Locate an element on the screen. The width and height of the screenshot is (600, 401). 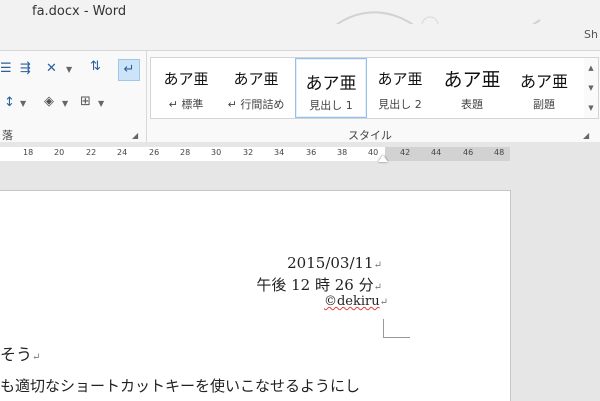
ruler-tick: 22 is located at coordinates (91, 152).